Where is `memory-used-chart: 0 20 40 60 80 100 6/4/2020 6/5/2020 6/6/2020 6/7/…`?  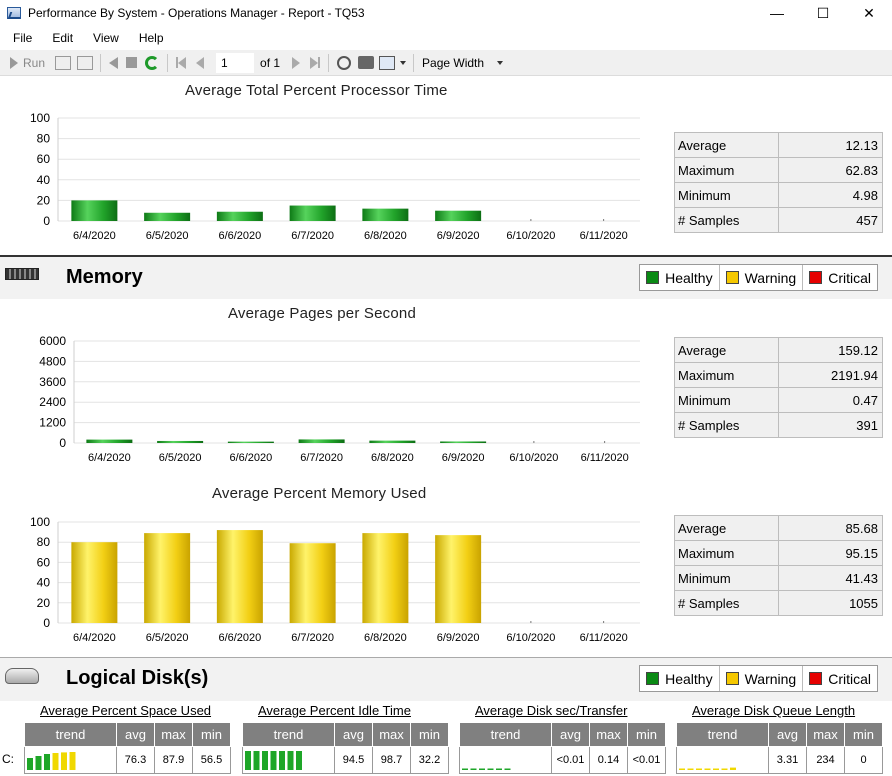
memory-used-chart: 0 20 40 60 80 100 6/4/2020 6/5/2020 6/6/2020 6/7/… is located at coordinates (335, 579).